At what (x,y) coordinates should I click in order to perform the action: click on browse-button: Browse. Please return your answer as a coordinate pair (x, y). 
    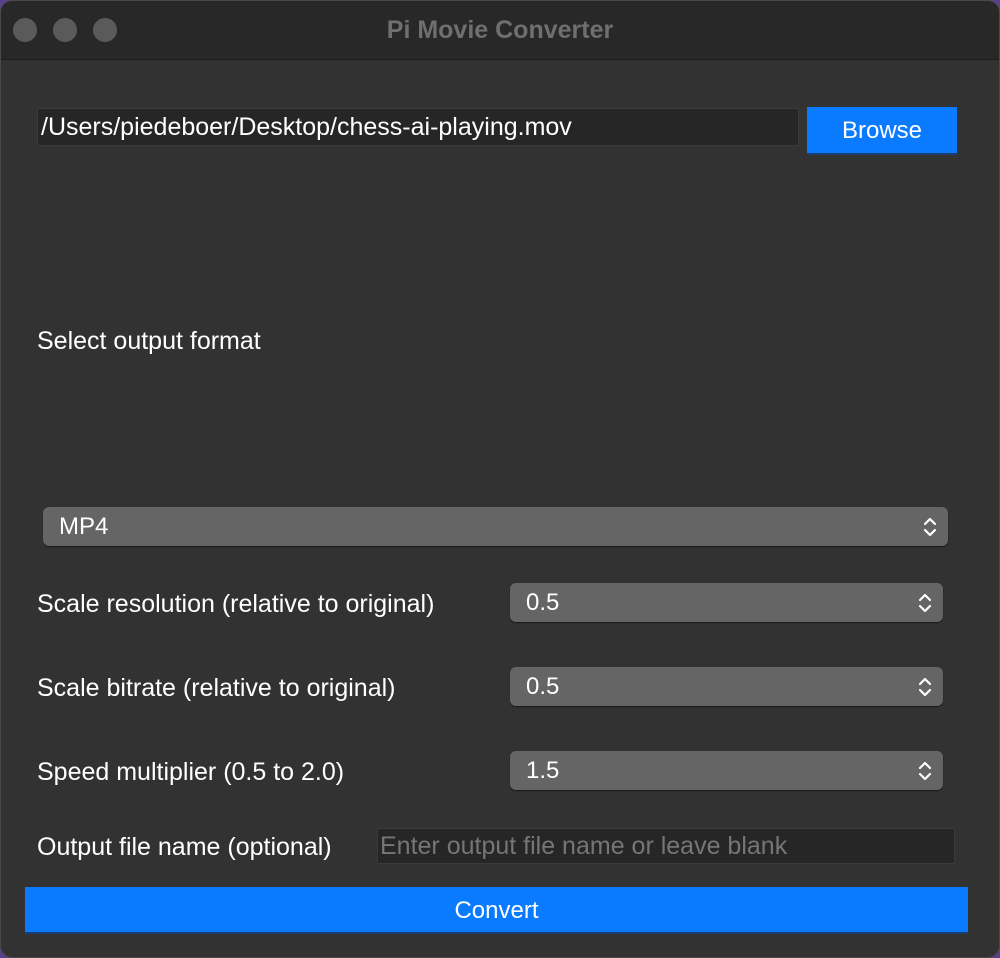
    Looking at the image, I should click on (882, 131).